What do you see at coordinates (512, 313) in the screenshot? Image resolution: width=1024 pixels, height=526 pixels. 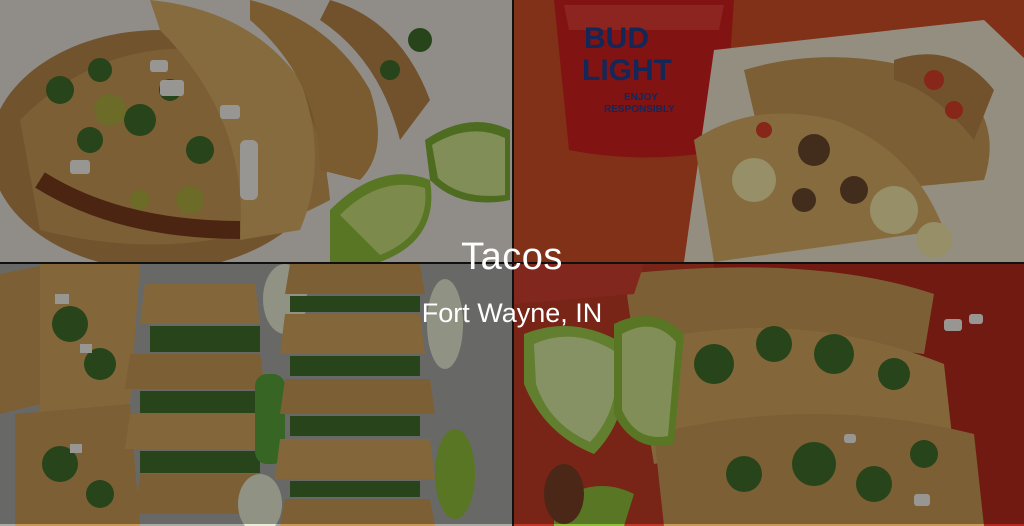 I see `location-subtitle: Fort Wayne, IN` at bounding box center [512, 313].